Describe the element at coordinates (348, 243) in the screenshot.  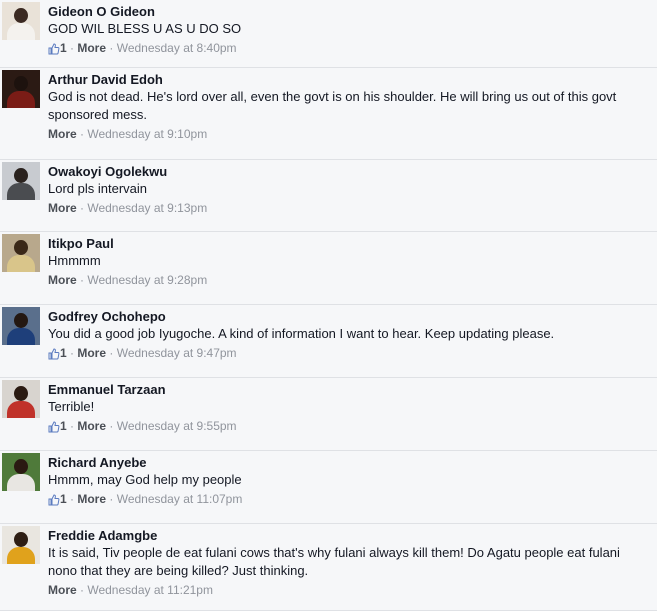
I see `comment-author: Itikpo Paul` at that location.